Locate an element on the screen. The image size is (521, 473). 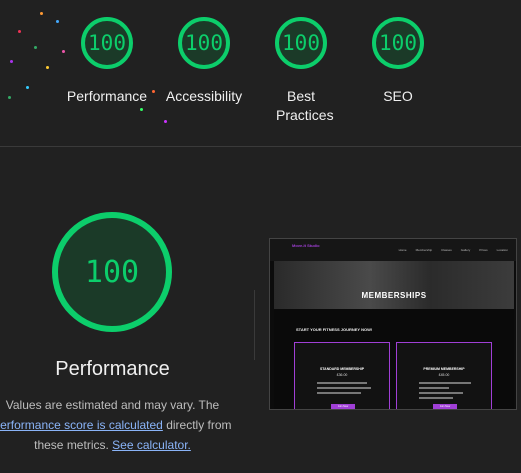
thumb-card-premium: PREMIUM MEMBERSHIP £45.00 Join Now is located at coordinates (444, 375).